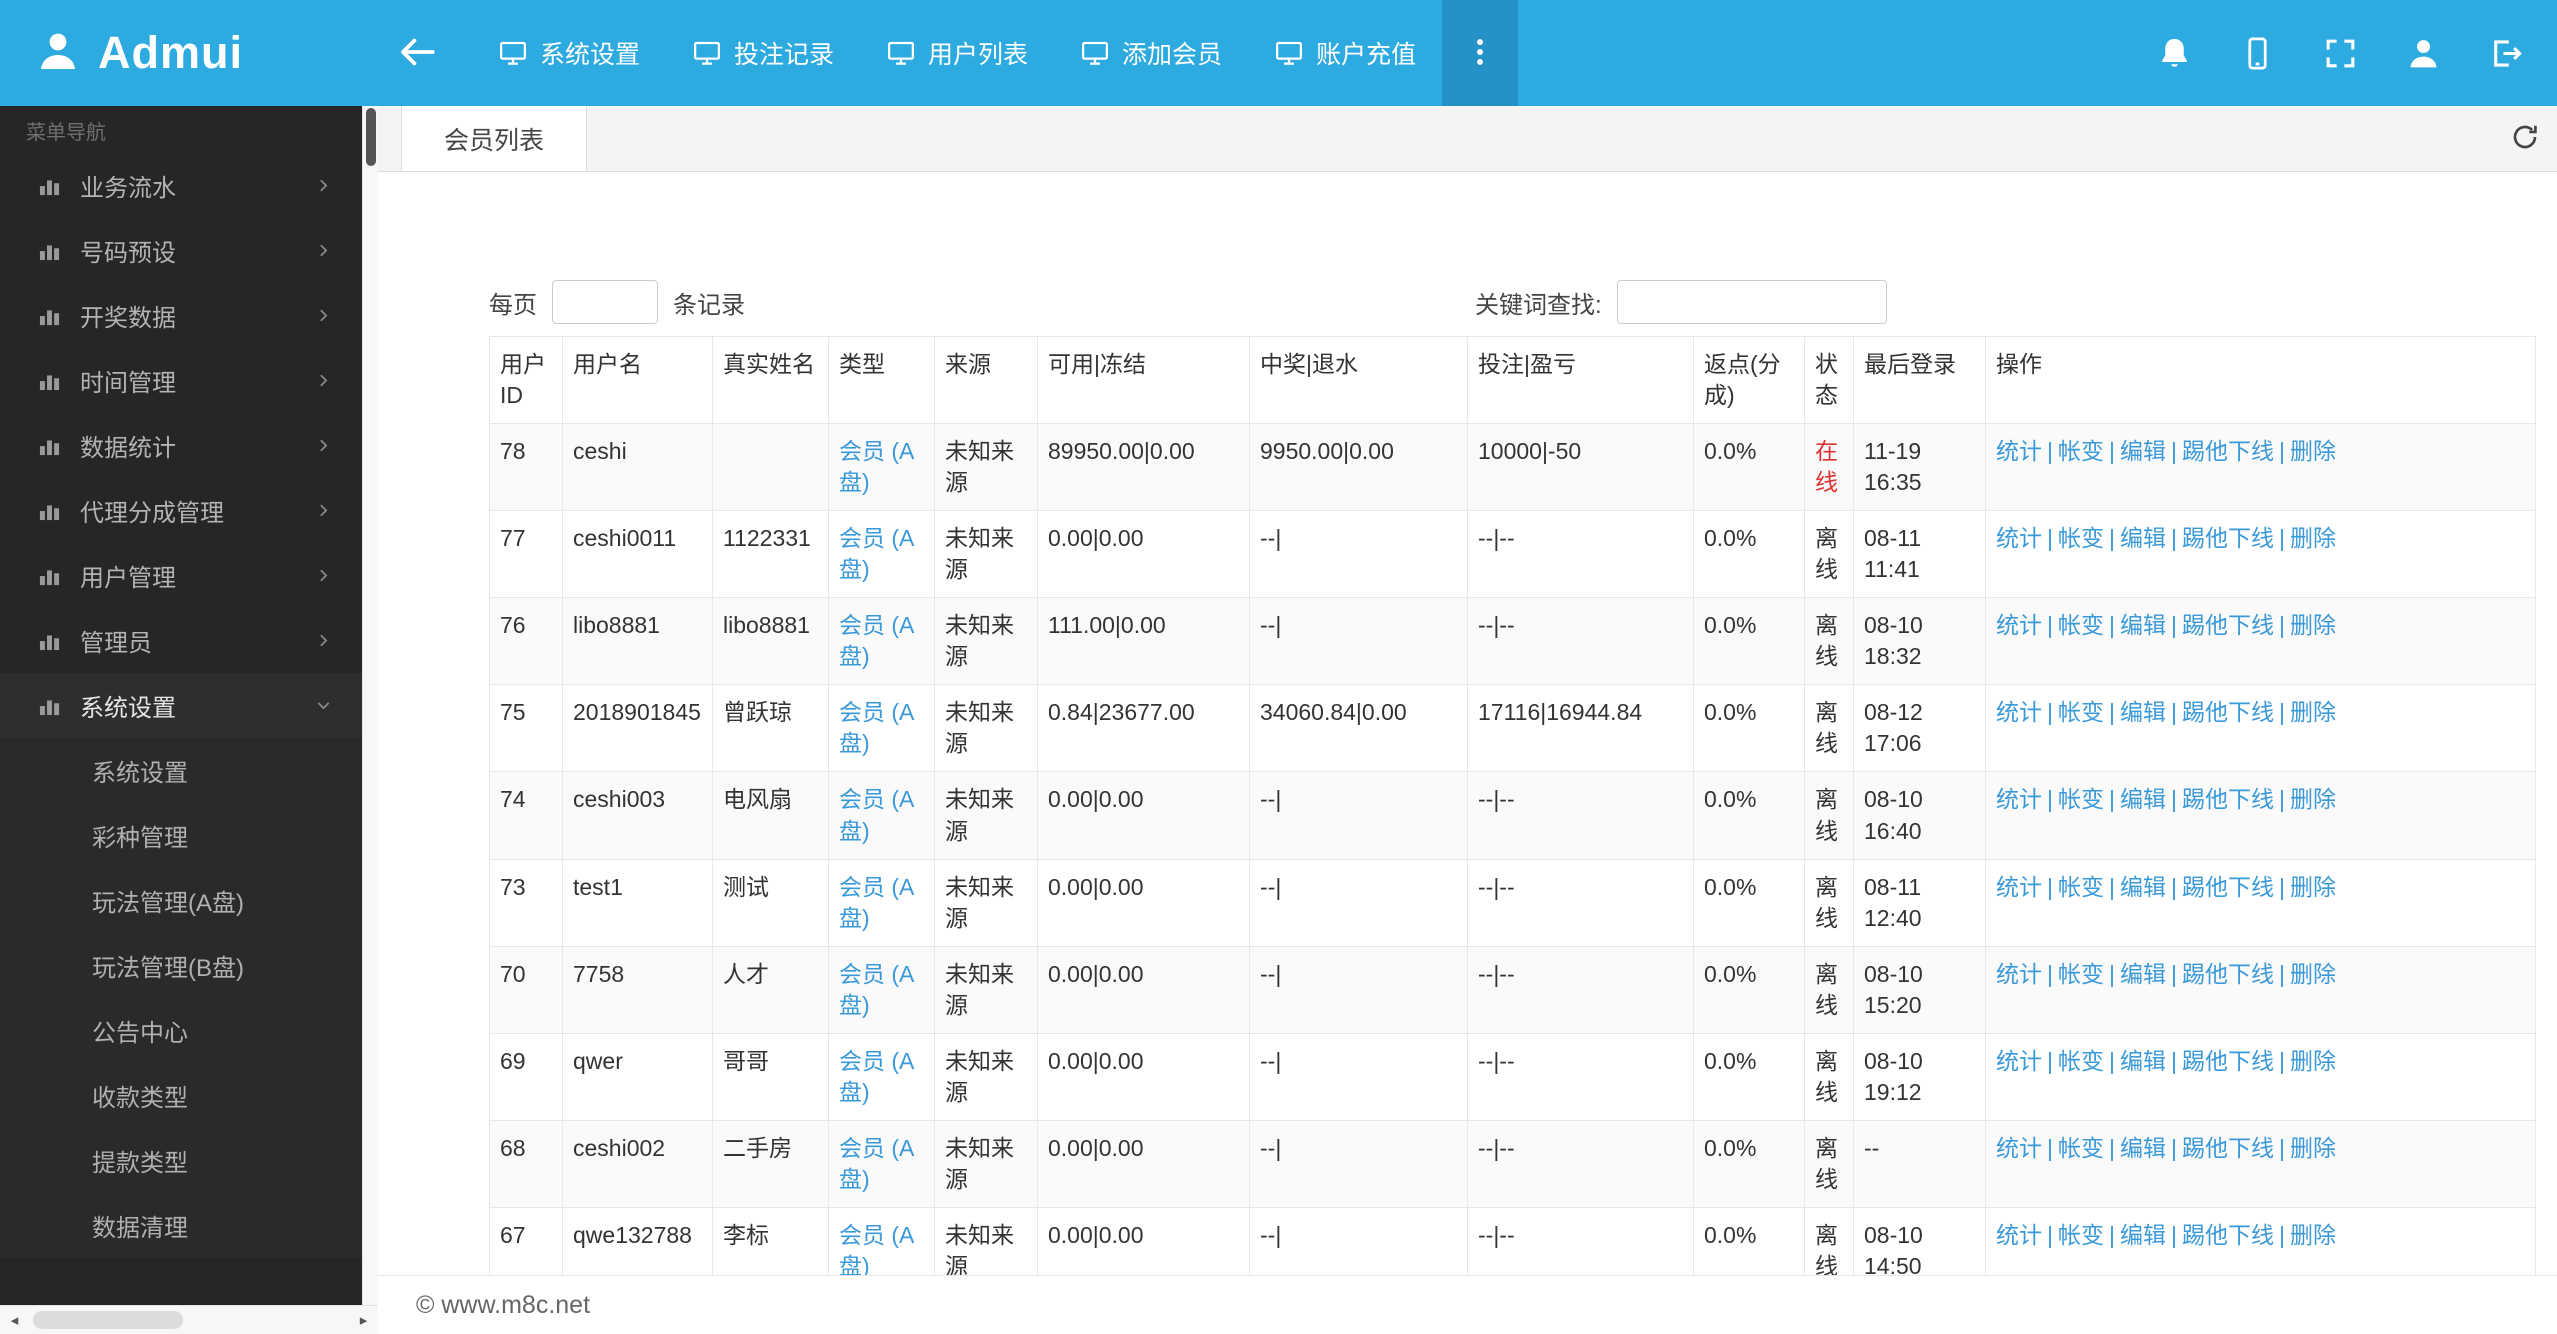  Describe the element at coordinates (2506, 53) in the screenshot. I see `logout-button` at that location.